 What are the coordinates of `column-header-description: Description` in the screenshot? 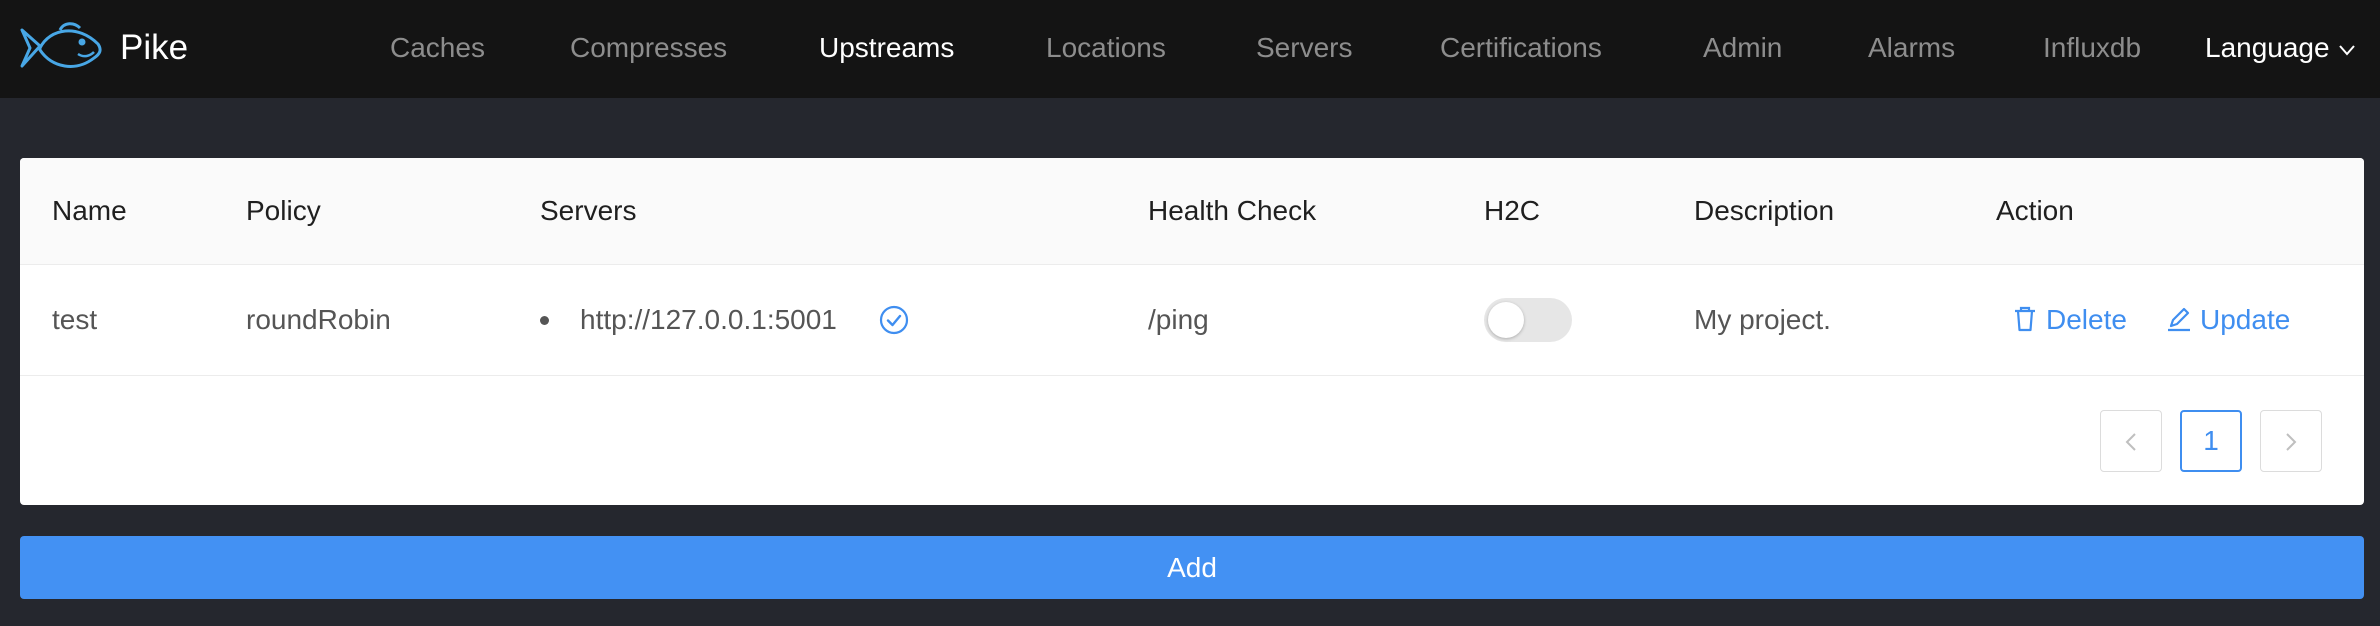 It's located at (1764, 210).